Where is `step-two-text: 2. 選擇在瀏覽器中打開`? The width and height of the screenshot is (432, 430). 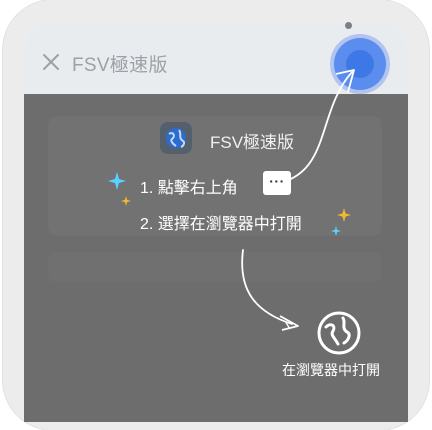 step-two-text: 2. 選擇在瀏覽器中打開 is located at coordinates (221, 224).